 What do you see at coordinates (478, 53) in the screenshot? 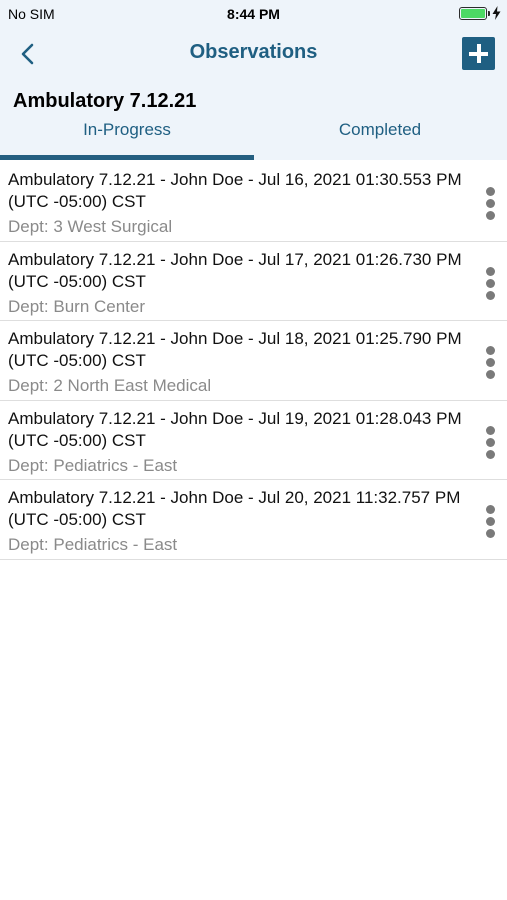
I see `add-observation-button` at bounding box center [478, 53].